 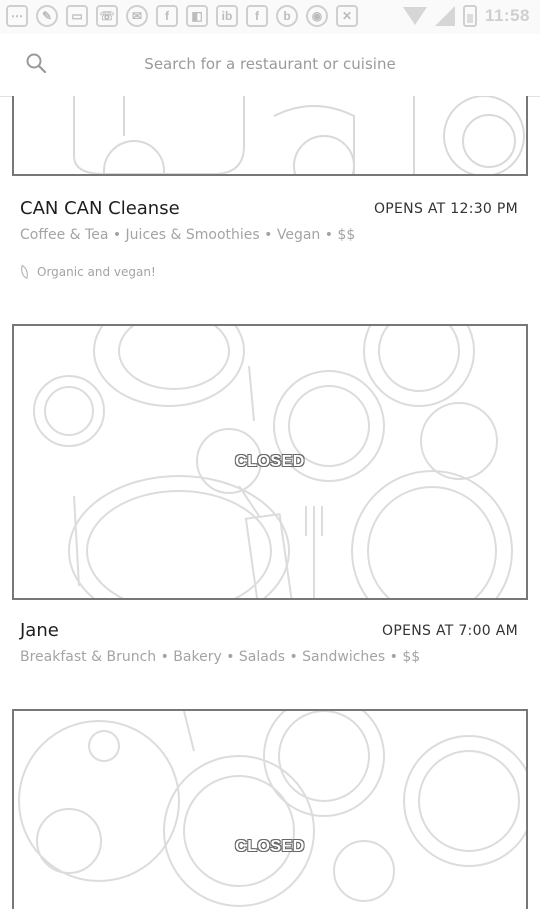 I want to click on battery-icon, so click(x=469, y=16).